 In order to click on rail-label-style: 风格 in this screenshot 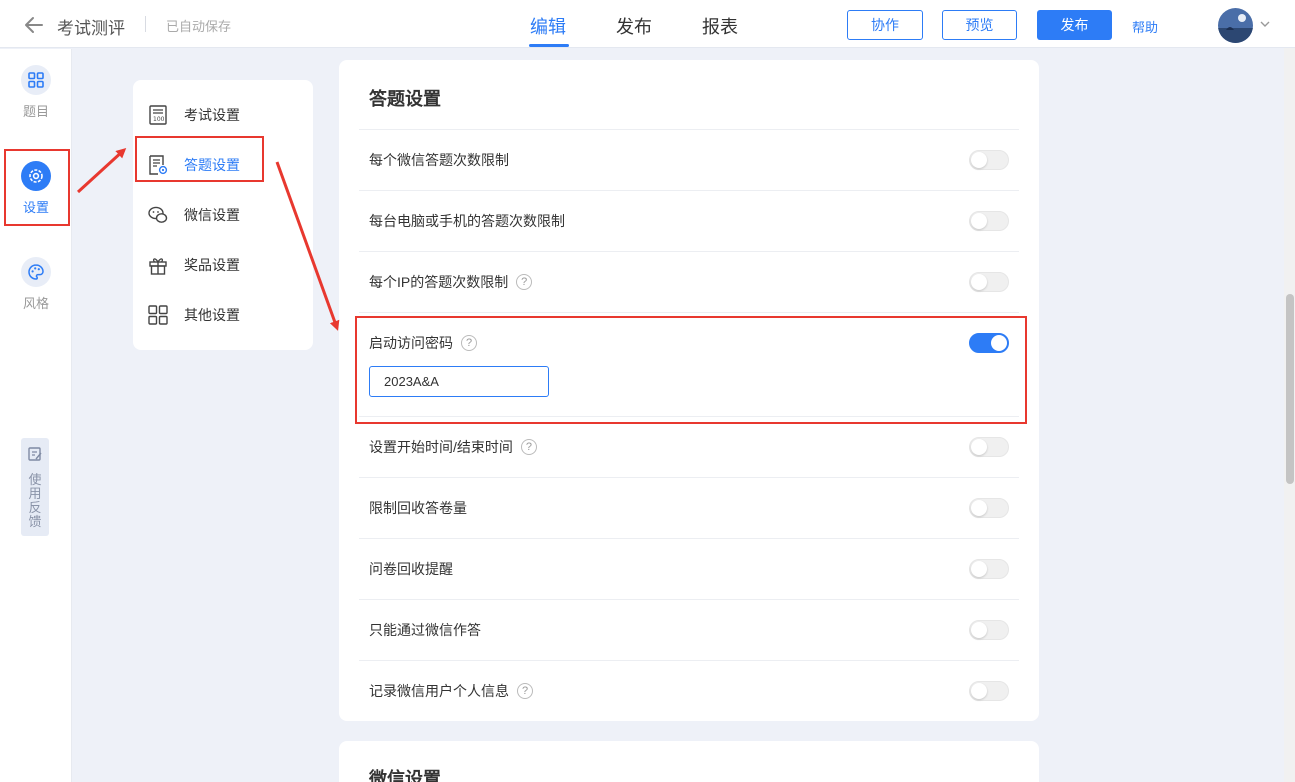, I will do `click(35, 303)`.